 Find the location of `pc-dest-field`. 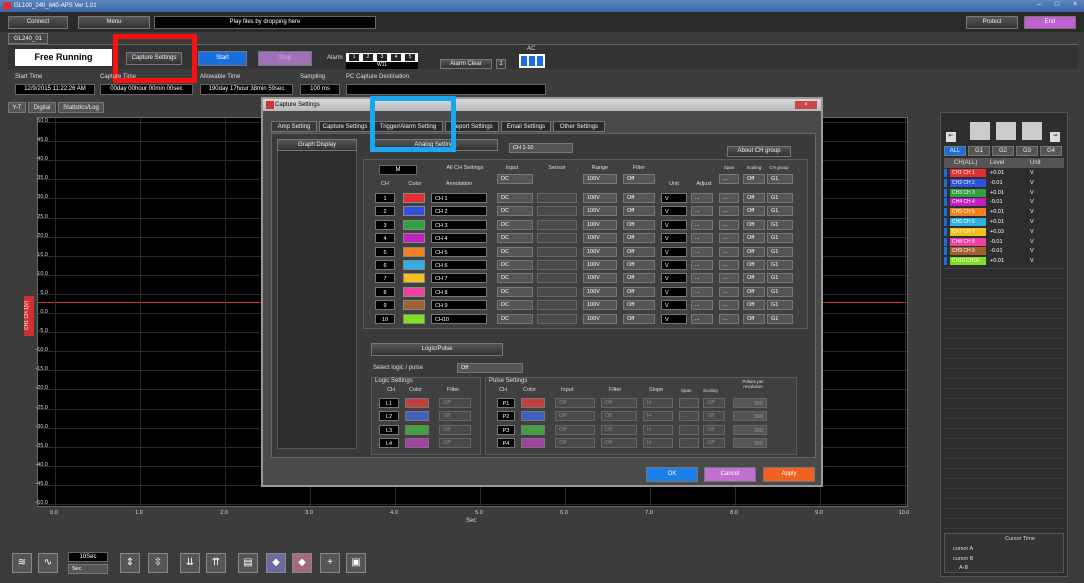

pc-dest-field is located at coordinates (446, 89).